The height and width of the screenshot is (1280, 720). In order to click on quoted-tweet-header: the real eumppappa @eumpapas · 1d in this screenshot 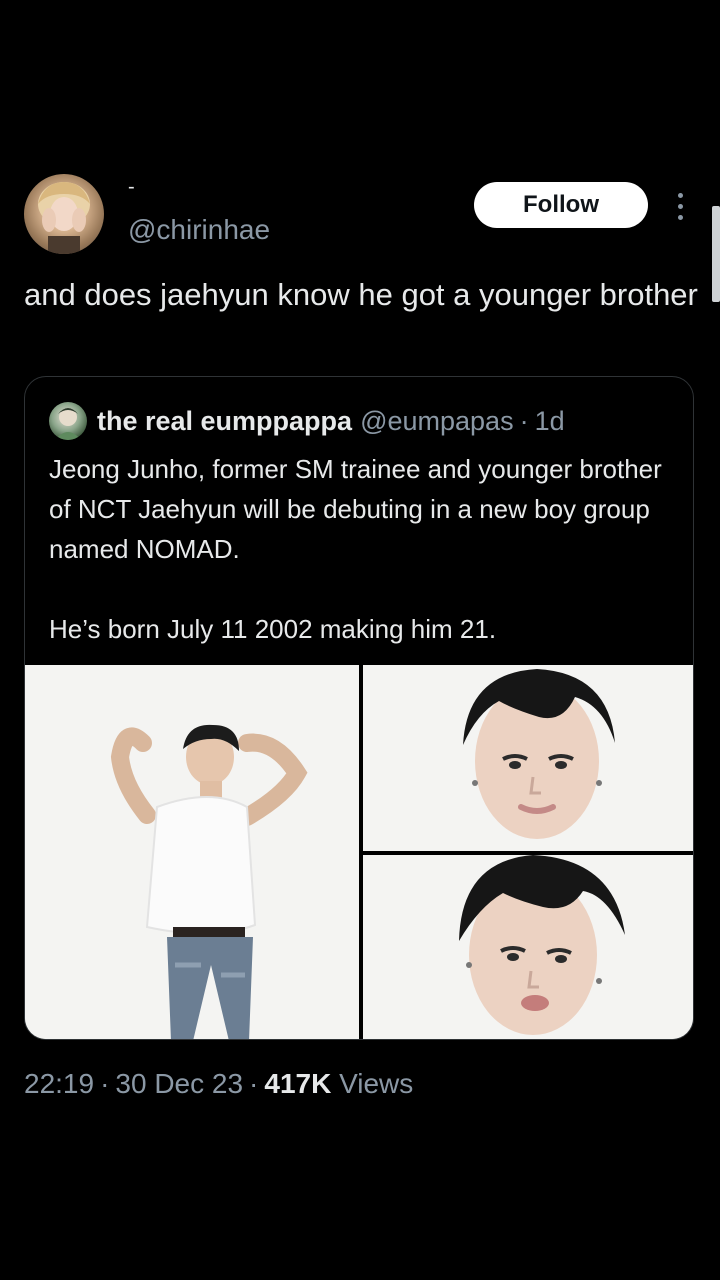, I will do `click(307, 421)`.